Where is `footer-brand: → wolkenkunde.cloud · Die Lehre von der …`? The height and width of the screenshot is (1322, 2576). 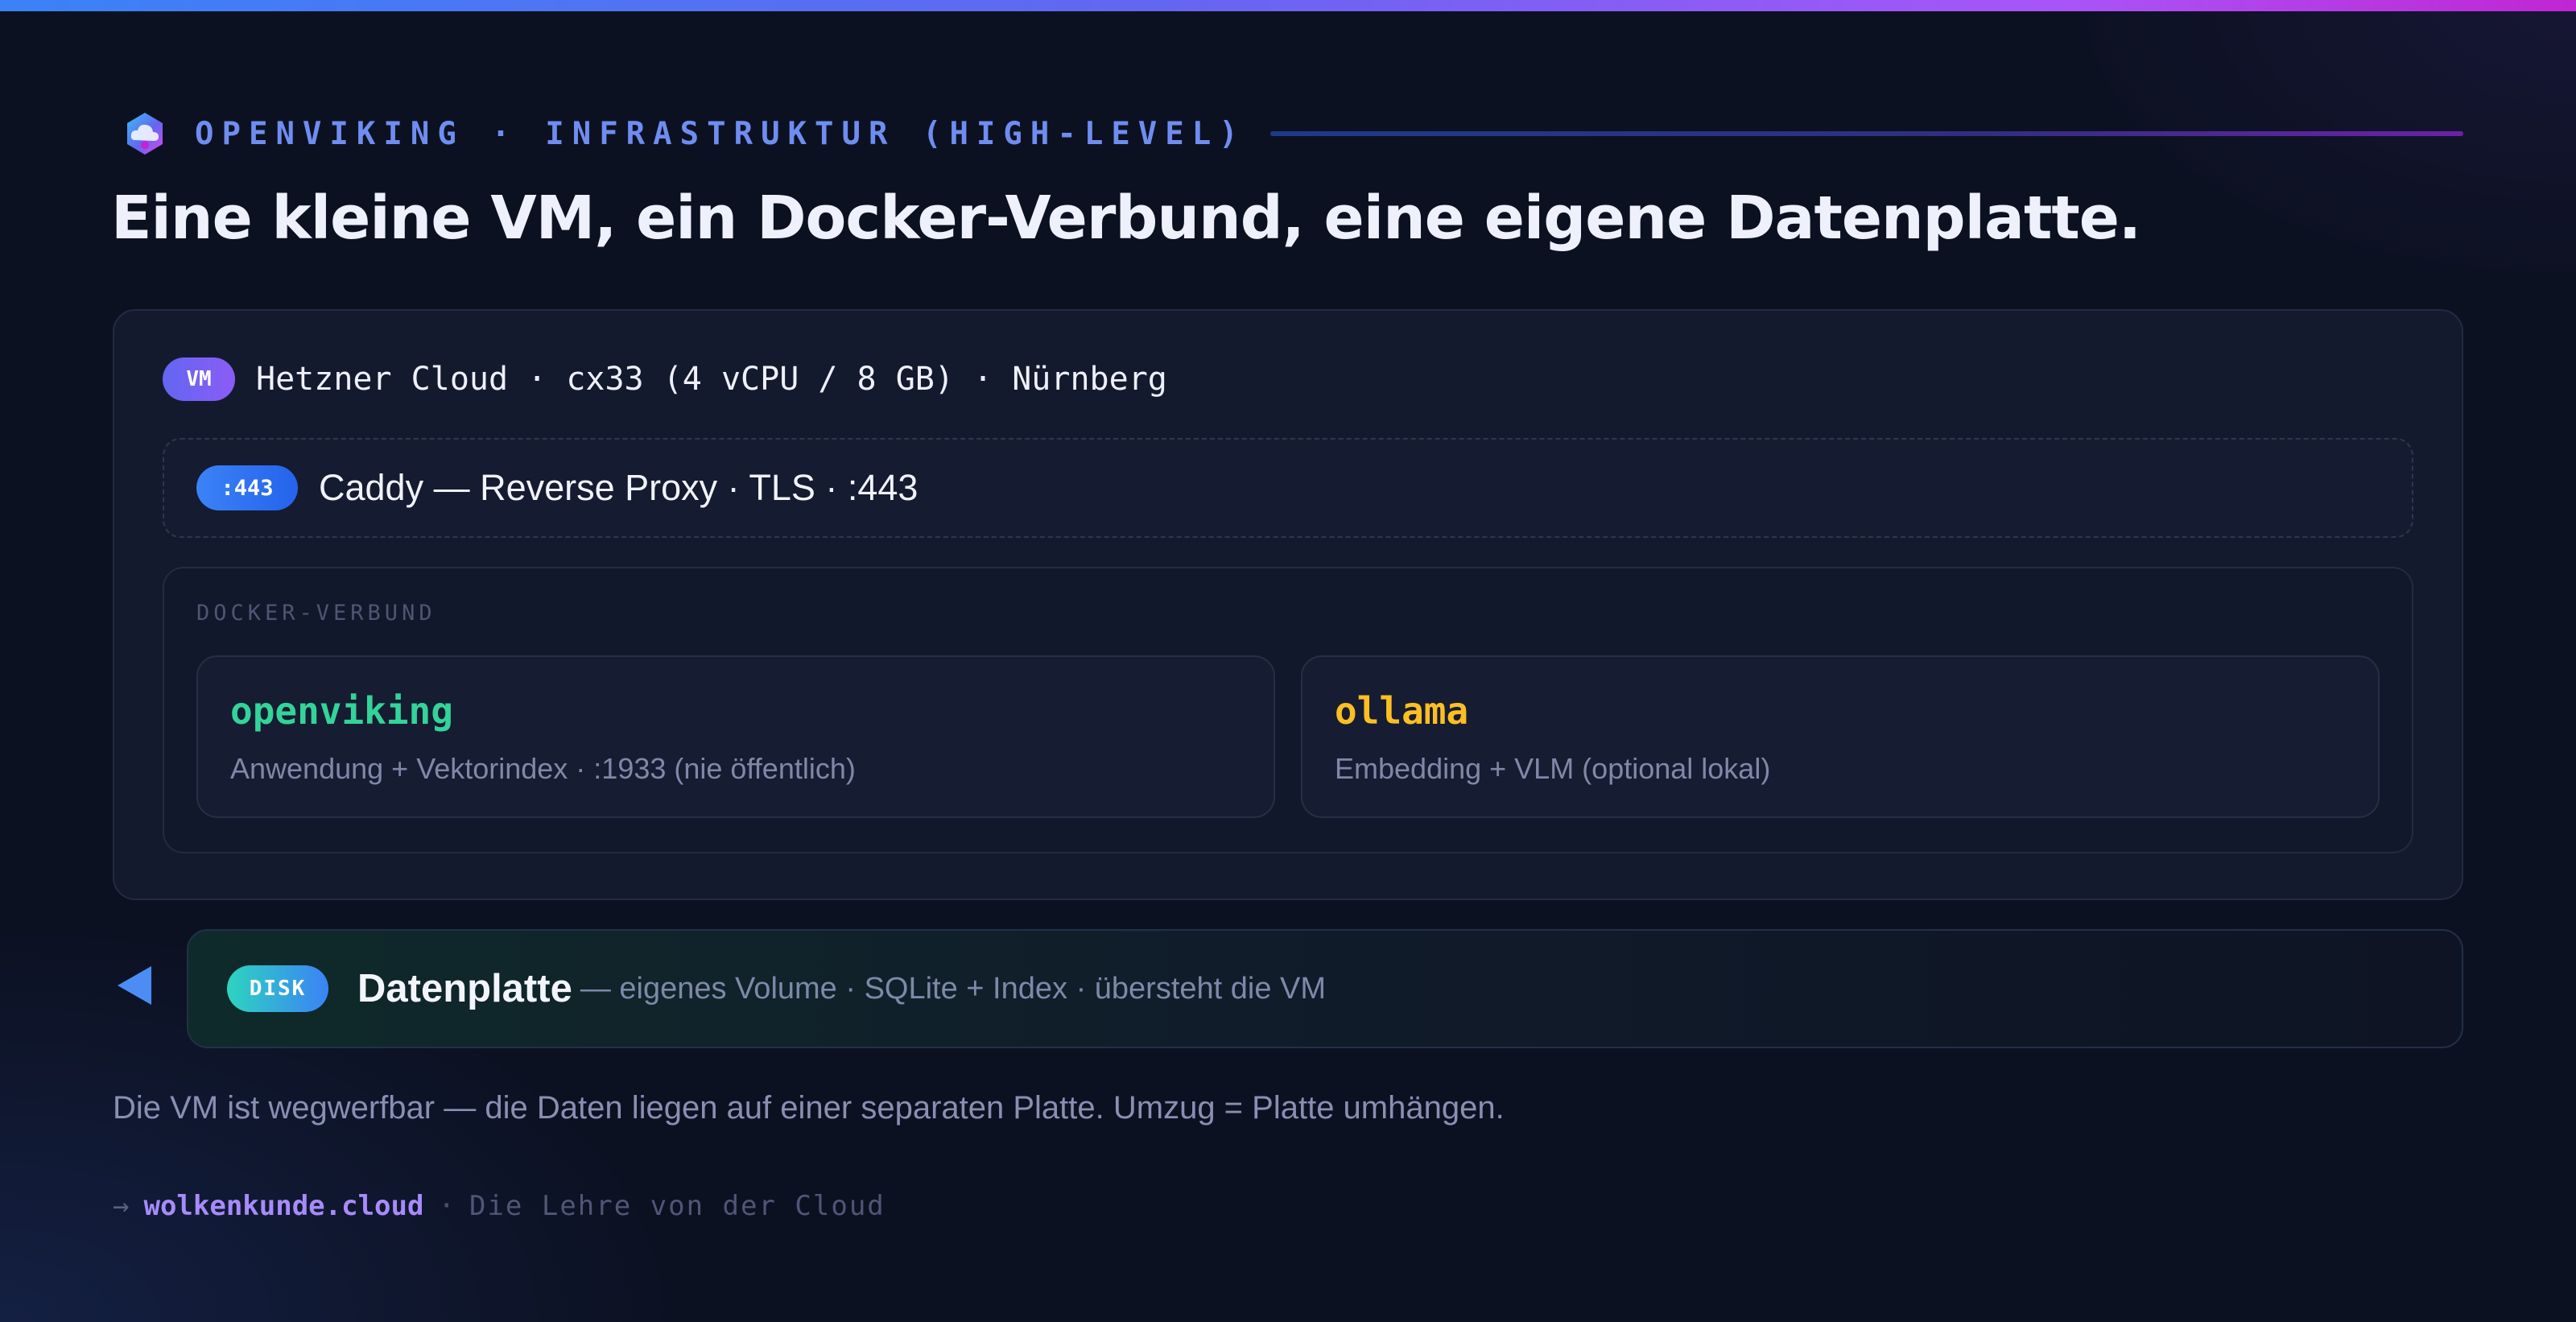 footer-brand: → wolkenkunde.cloud · Die Lehre von der … is located at coordinates (499, 1206).